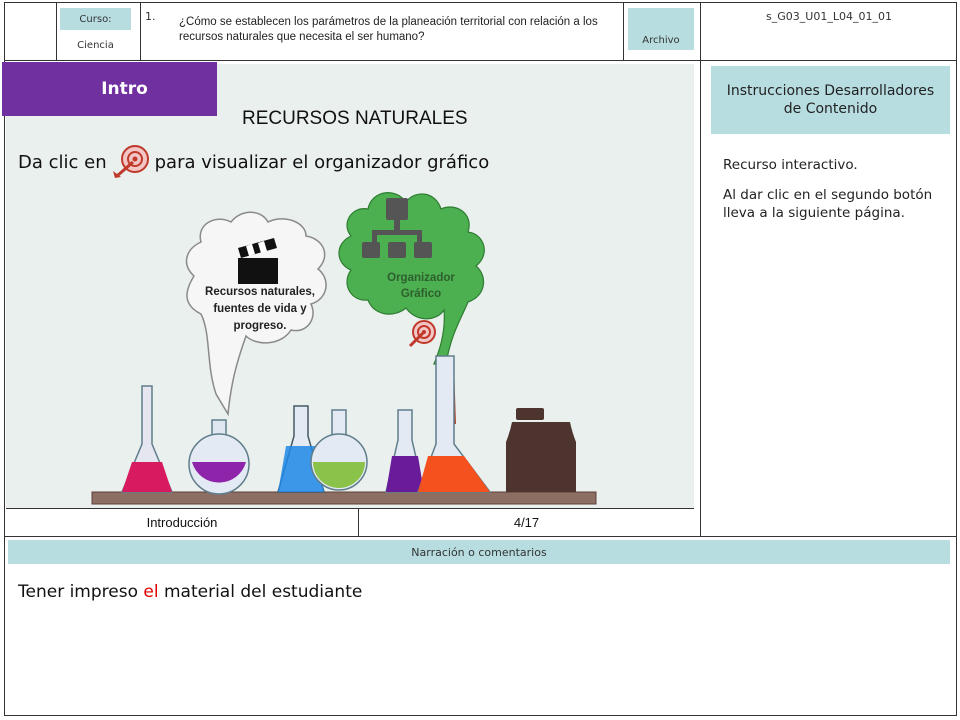 This screenshot has width=960, height=720. What do you see at coordinates (147, 439) in the screenshot?
I see `flask-pink` at bounding box center [147, 439].